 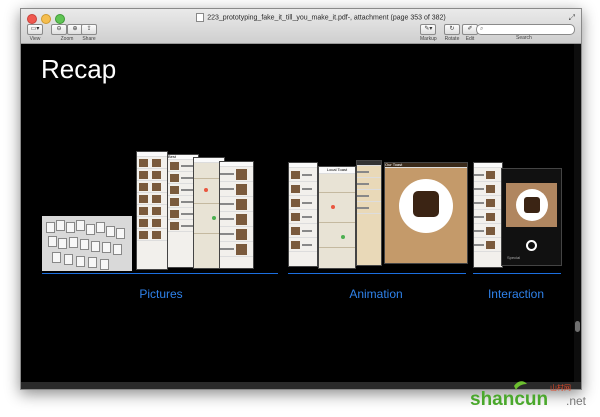 I want to click on markup-group: ✎▾ Markup, so click(x=428, y=33).